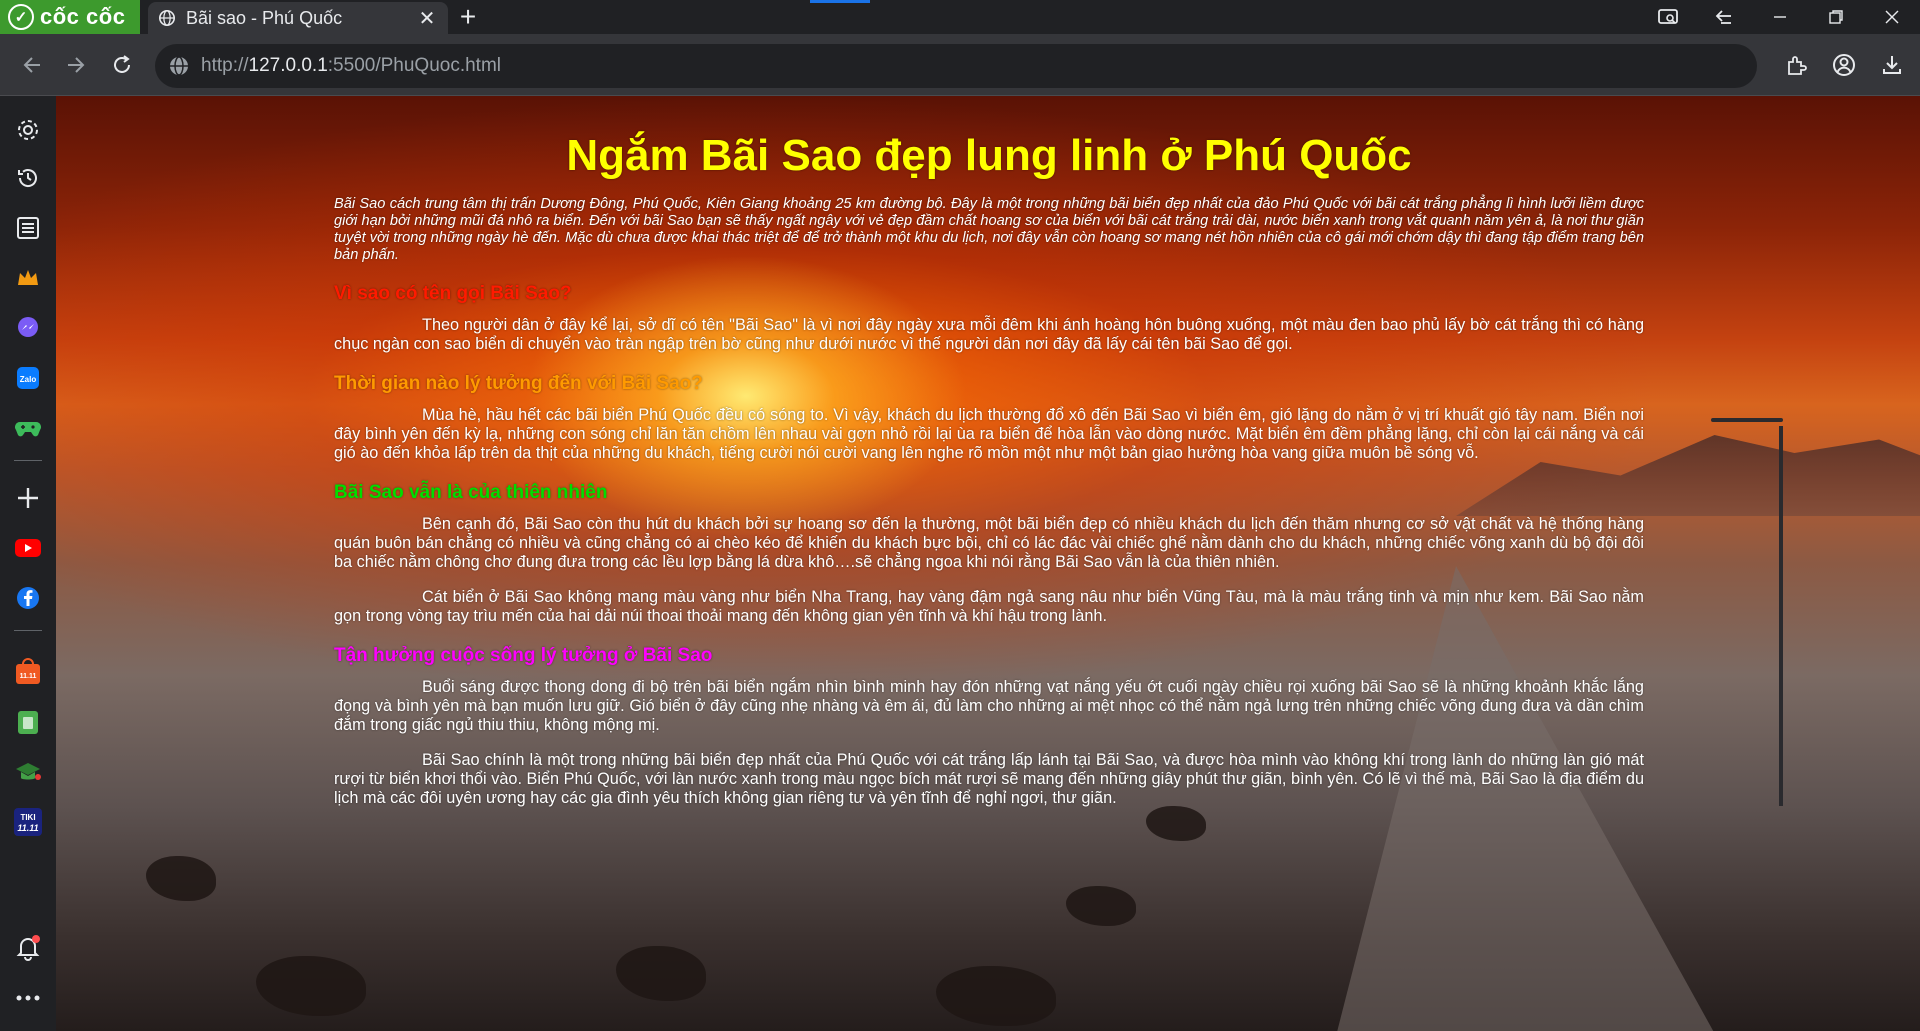 Image resolution: width=1920 pixels, height=1031 pixels. I want to click on toolbar: http://127.0.0.1:5500/PhuQuoc.html, so click(960, 65).